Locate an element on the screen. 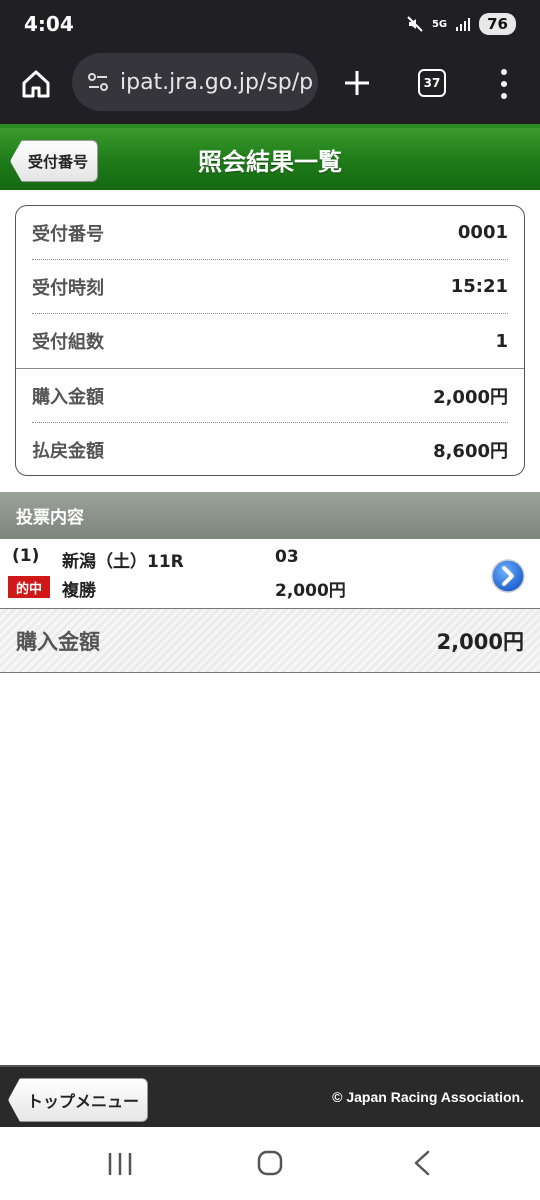 This screenshot has width=540, height=1200. status-time: 4:04 is located at coordinates (49, 24).